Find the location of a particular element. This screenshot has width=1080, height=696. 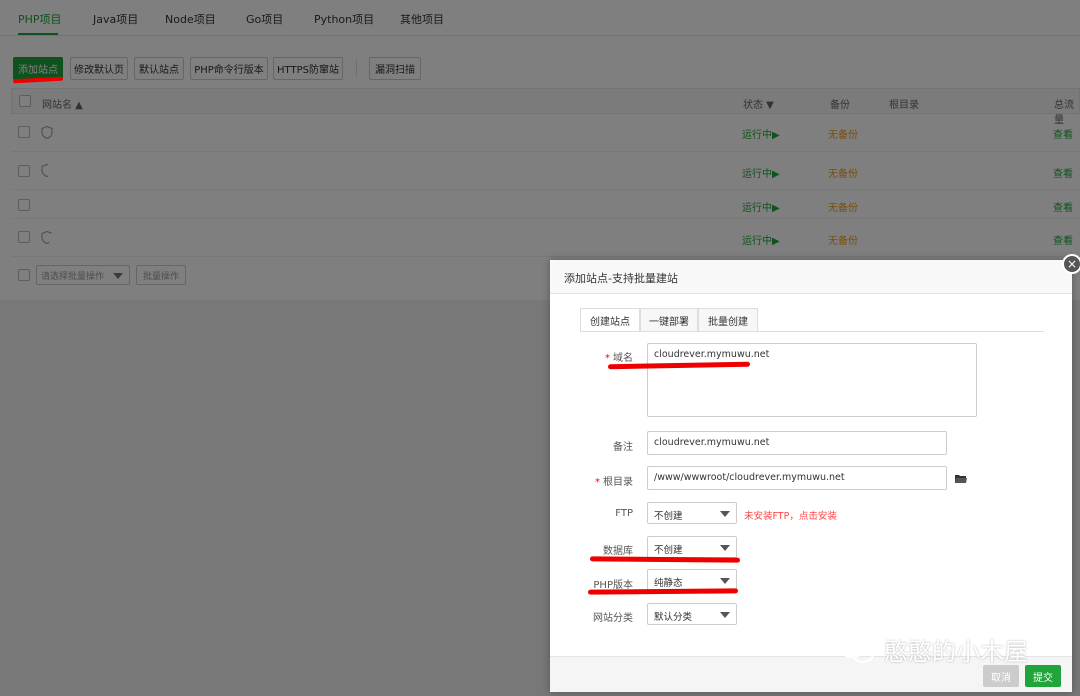

root-dir-label: * 根目录 is located at coordinates (614, 482).